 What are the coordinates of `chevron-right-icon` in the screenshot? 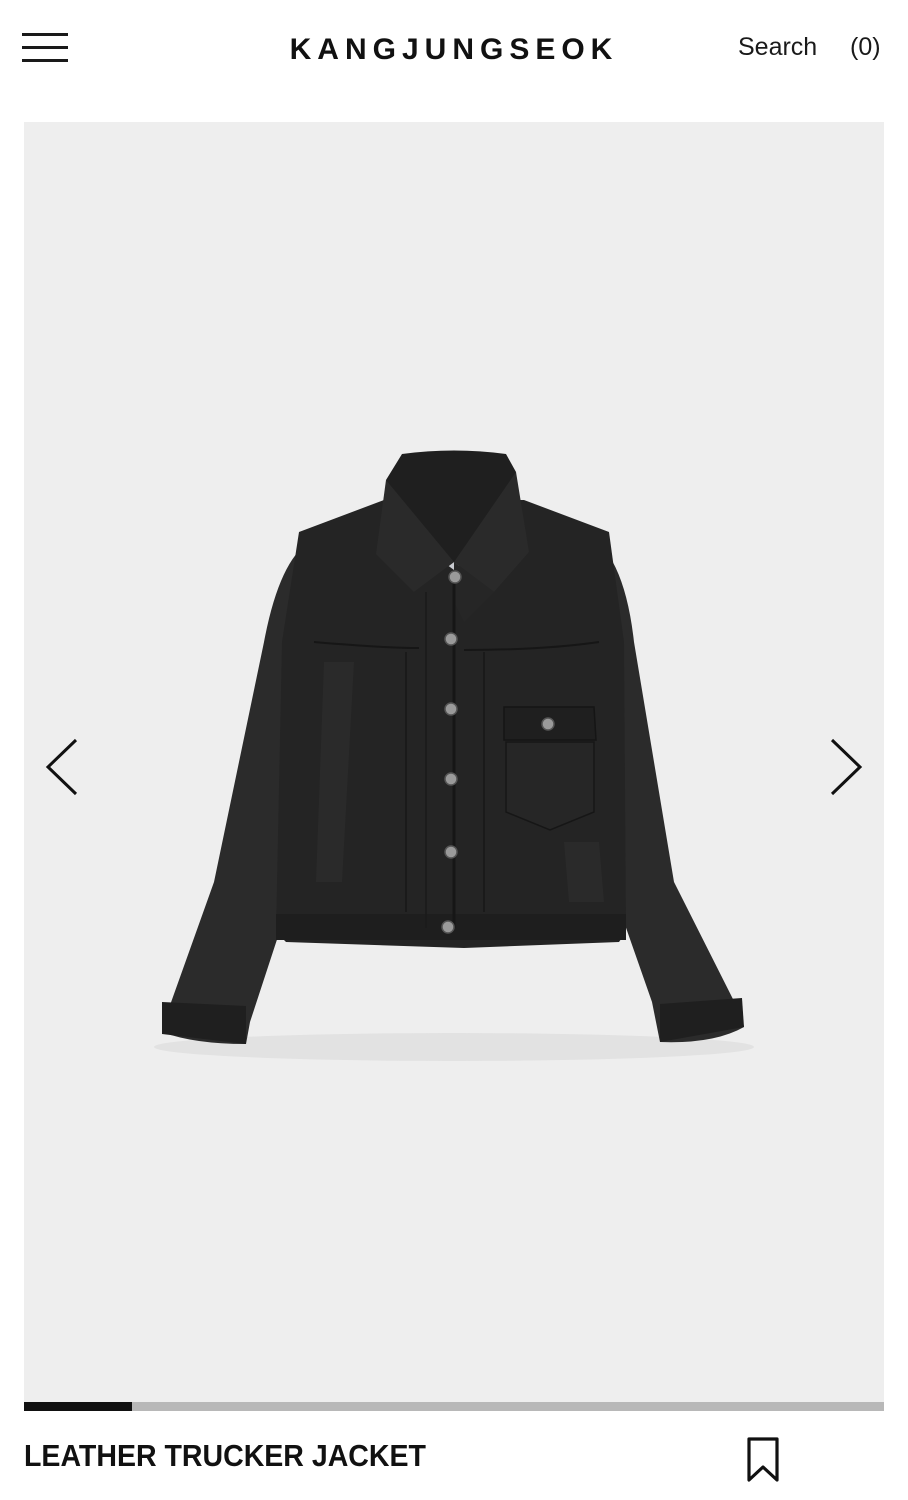 It's located at (846, 767).